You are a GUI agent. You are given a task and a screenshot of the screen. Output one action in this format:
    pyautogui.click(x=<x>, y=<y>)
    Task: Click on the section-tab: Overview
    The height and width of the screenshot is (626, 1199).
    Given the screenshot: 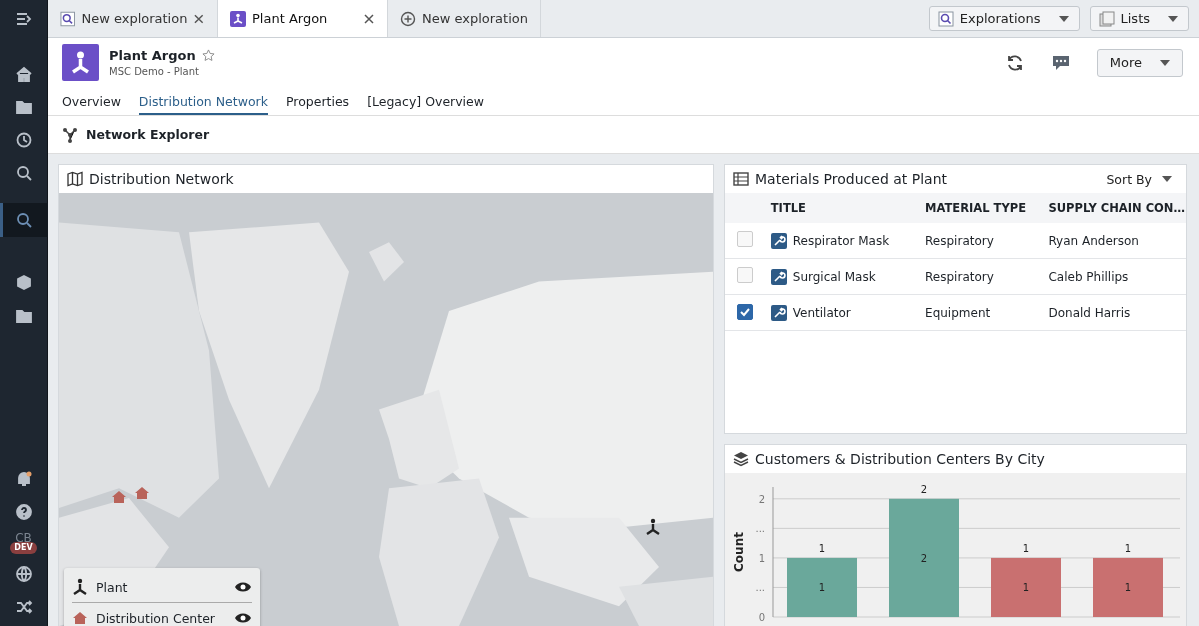 What is the action you would take?
    pyautogui.click(x=91, y=103)
    